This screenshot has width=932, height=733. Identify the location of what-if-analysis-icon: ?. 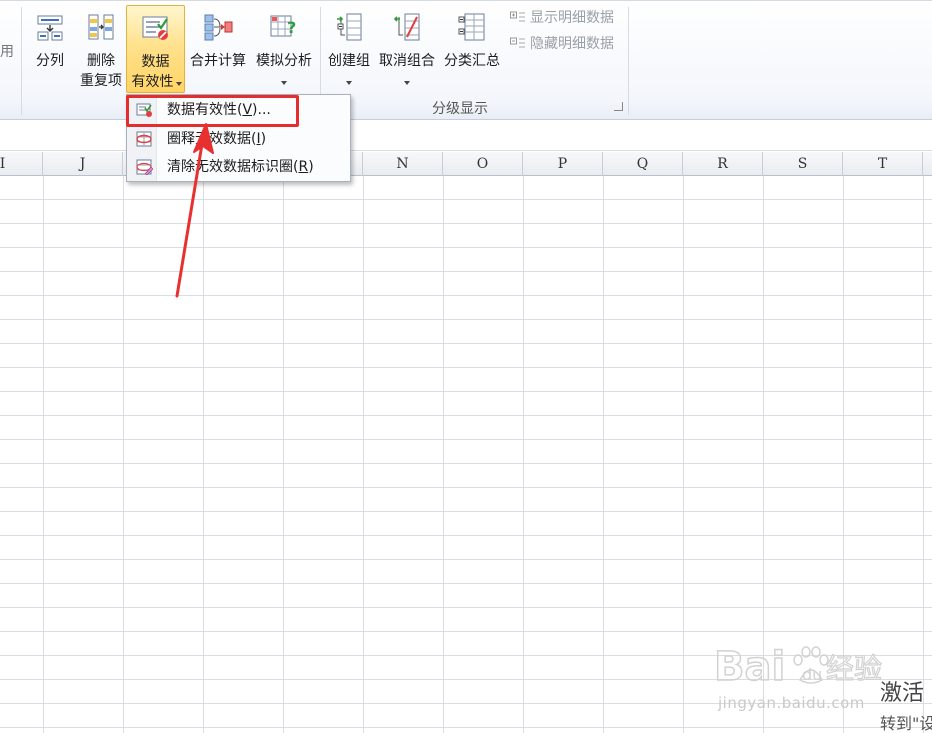
(283, 26).